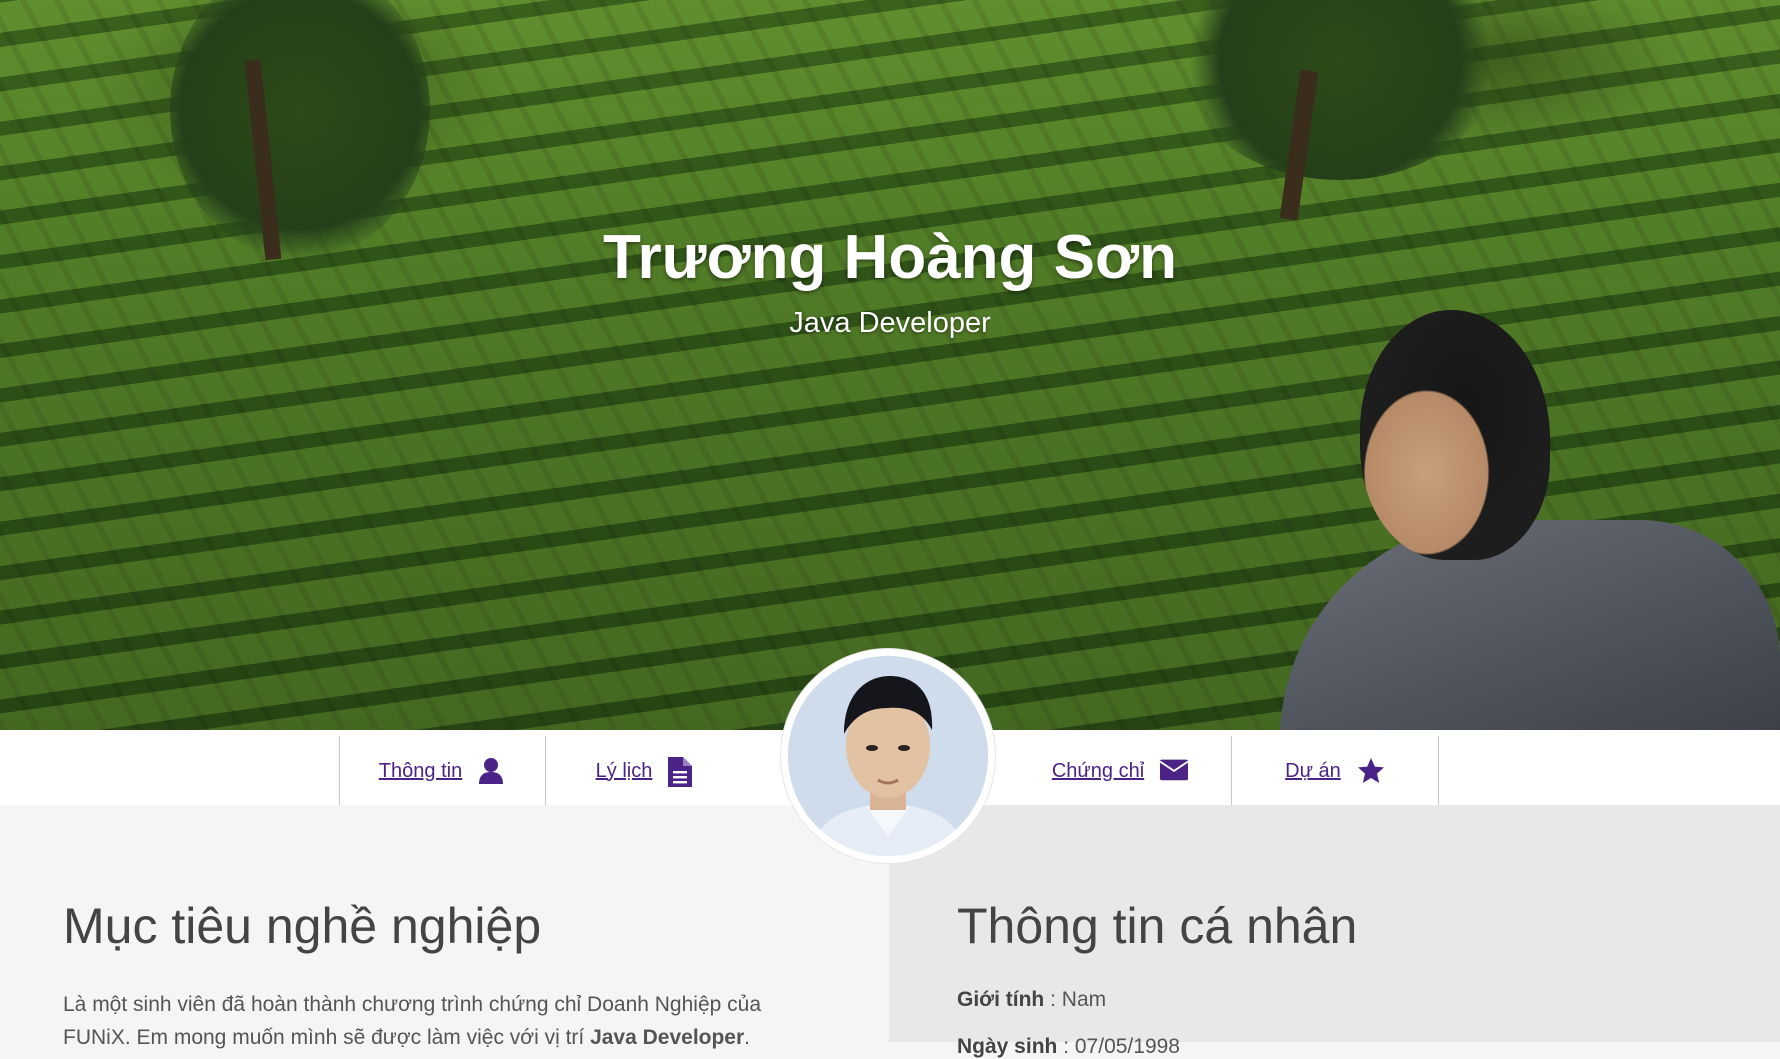 This screenshot has width=1780, height=1059. Describe the element at coordinates (890, 257) in the screenshot. I see `profile-name: Trương Hoàng Sơn` at that location.